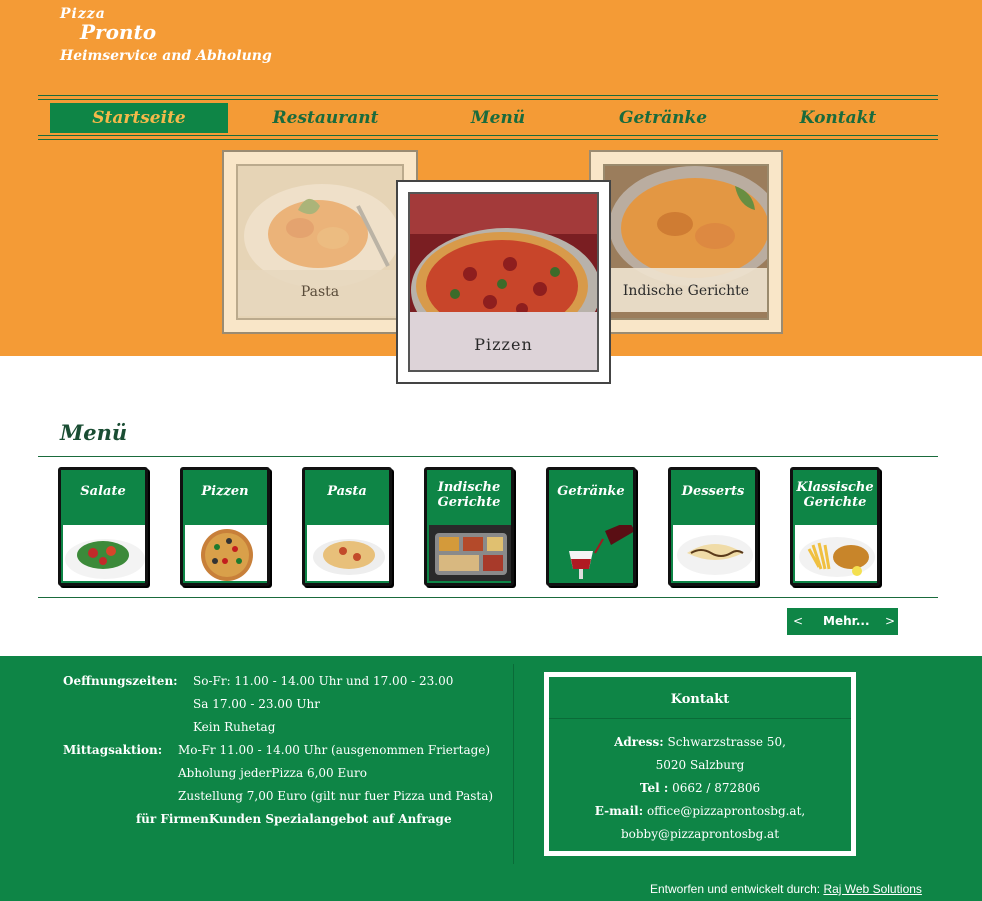 The width and height of the screenshot is (982, 901). I want to click on hours-line-3: Kein Ruhetag, so click(234, 727).